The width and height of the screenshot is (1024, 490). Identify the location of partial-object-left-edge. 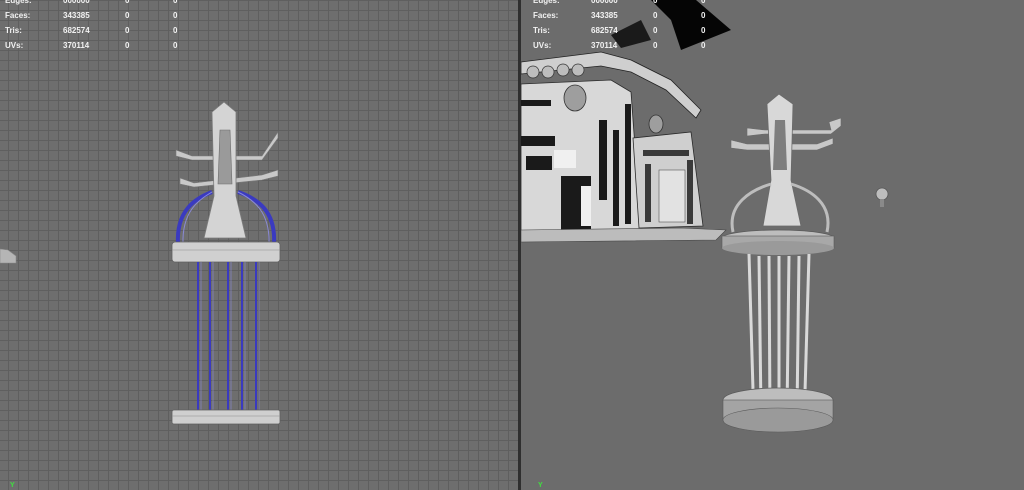
(8, 256).